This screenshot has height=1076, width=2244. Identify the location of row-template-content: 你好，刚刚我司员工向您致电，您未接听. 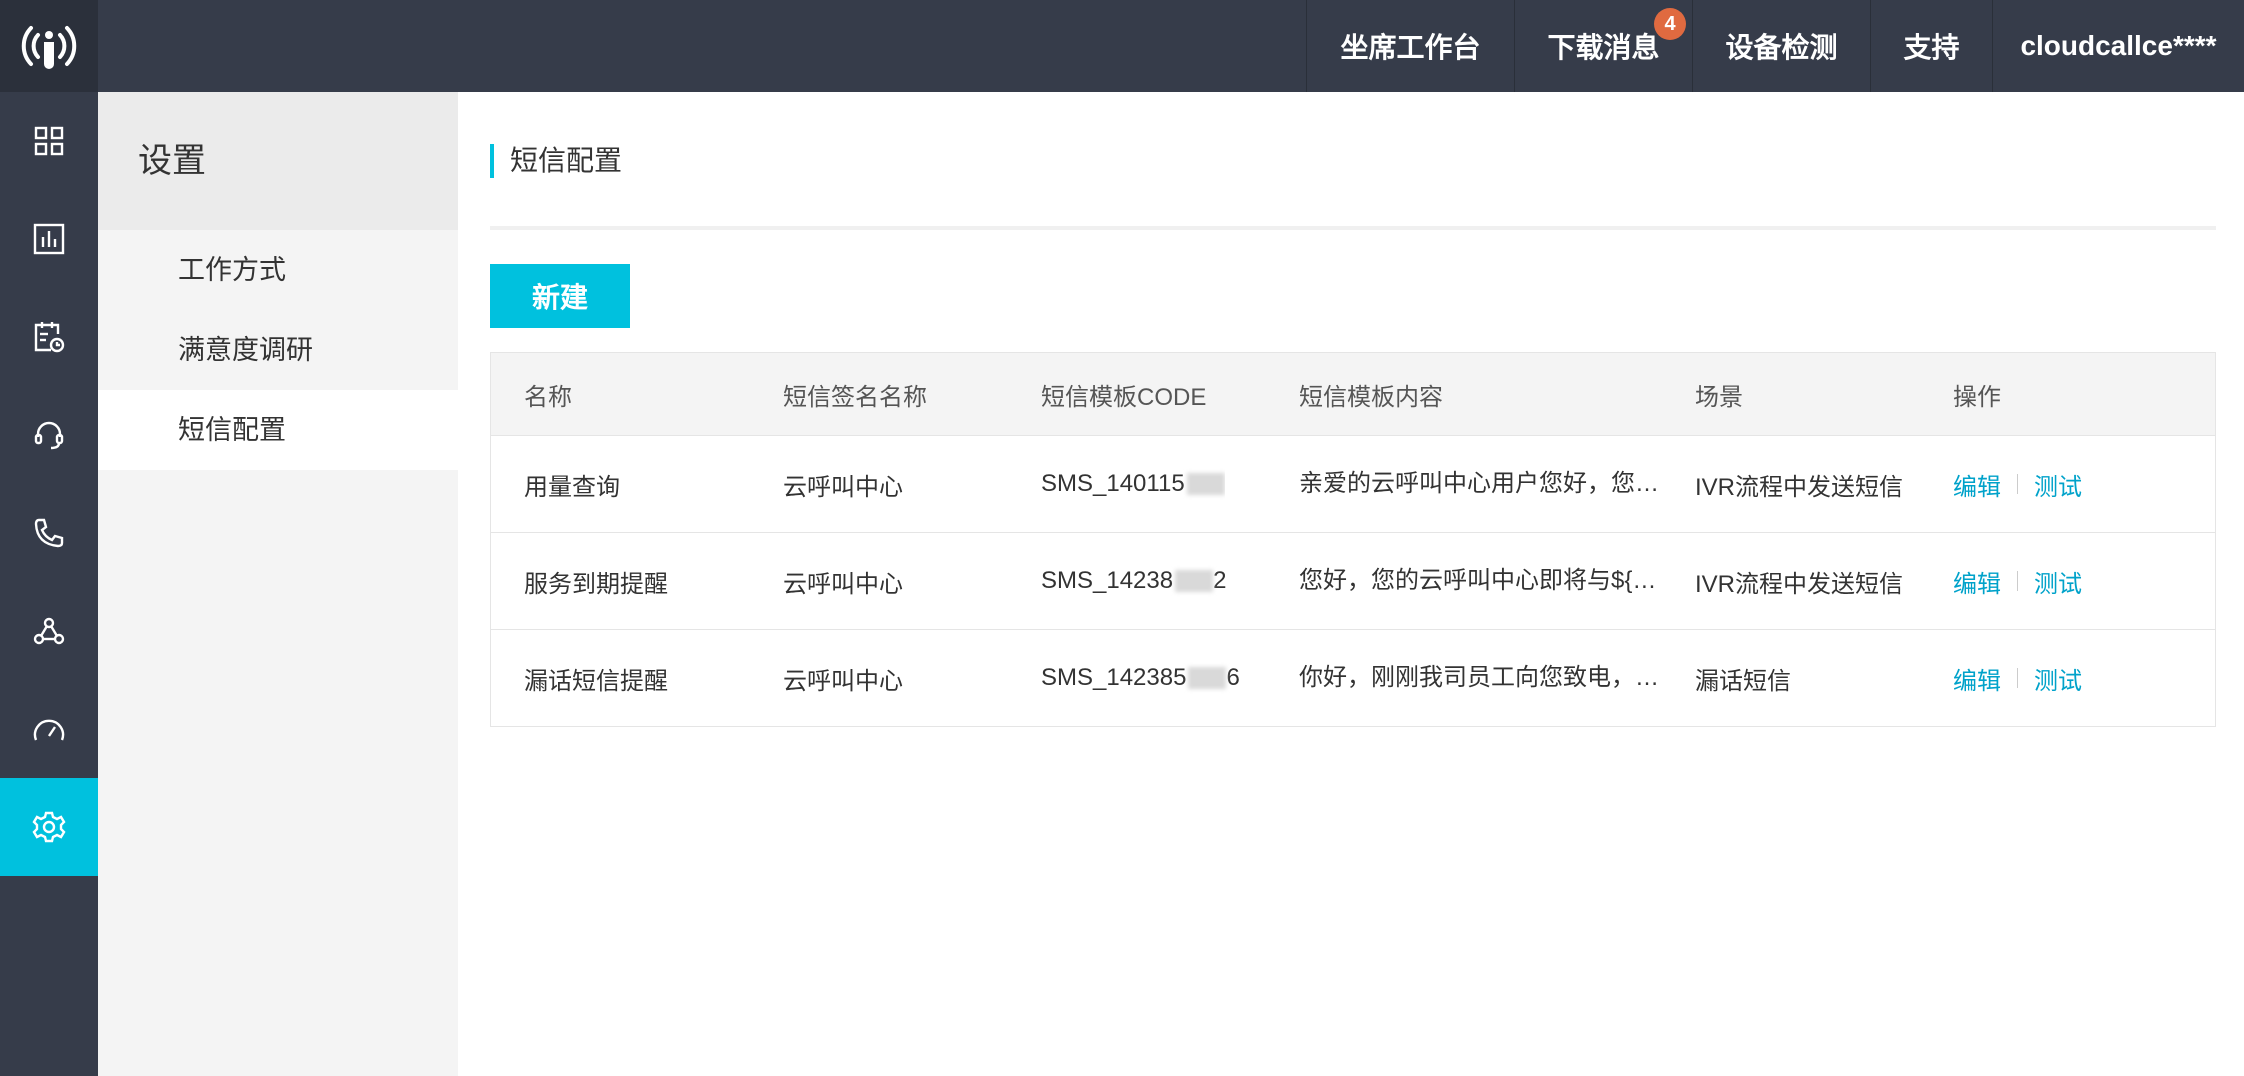
(1480, 678).